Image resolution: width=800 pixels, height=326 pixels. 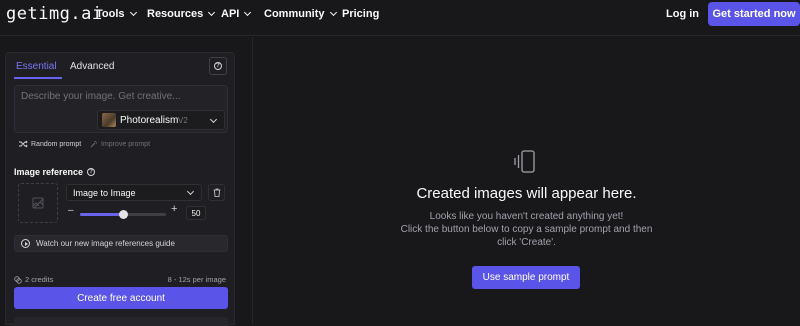 What do you see at coordinates (101, 214) in the screenshot?
I see `slider-fill` at bounding box center [101, 214].